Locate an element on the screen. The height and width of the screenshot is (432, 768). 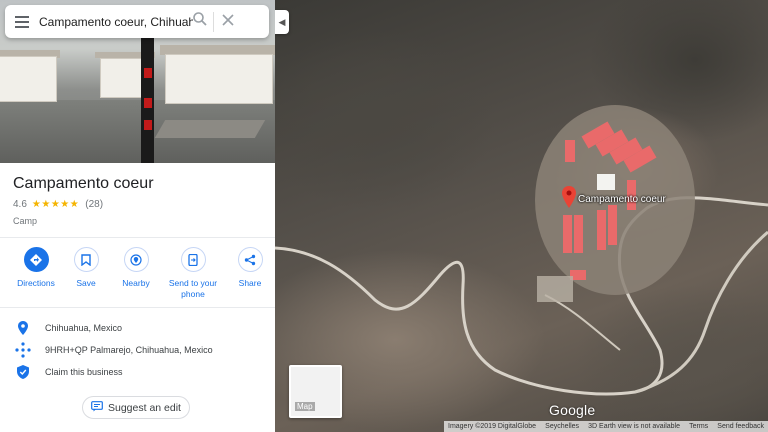
send-to-phone-icon is located at coordinates (193, 259).